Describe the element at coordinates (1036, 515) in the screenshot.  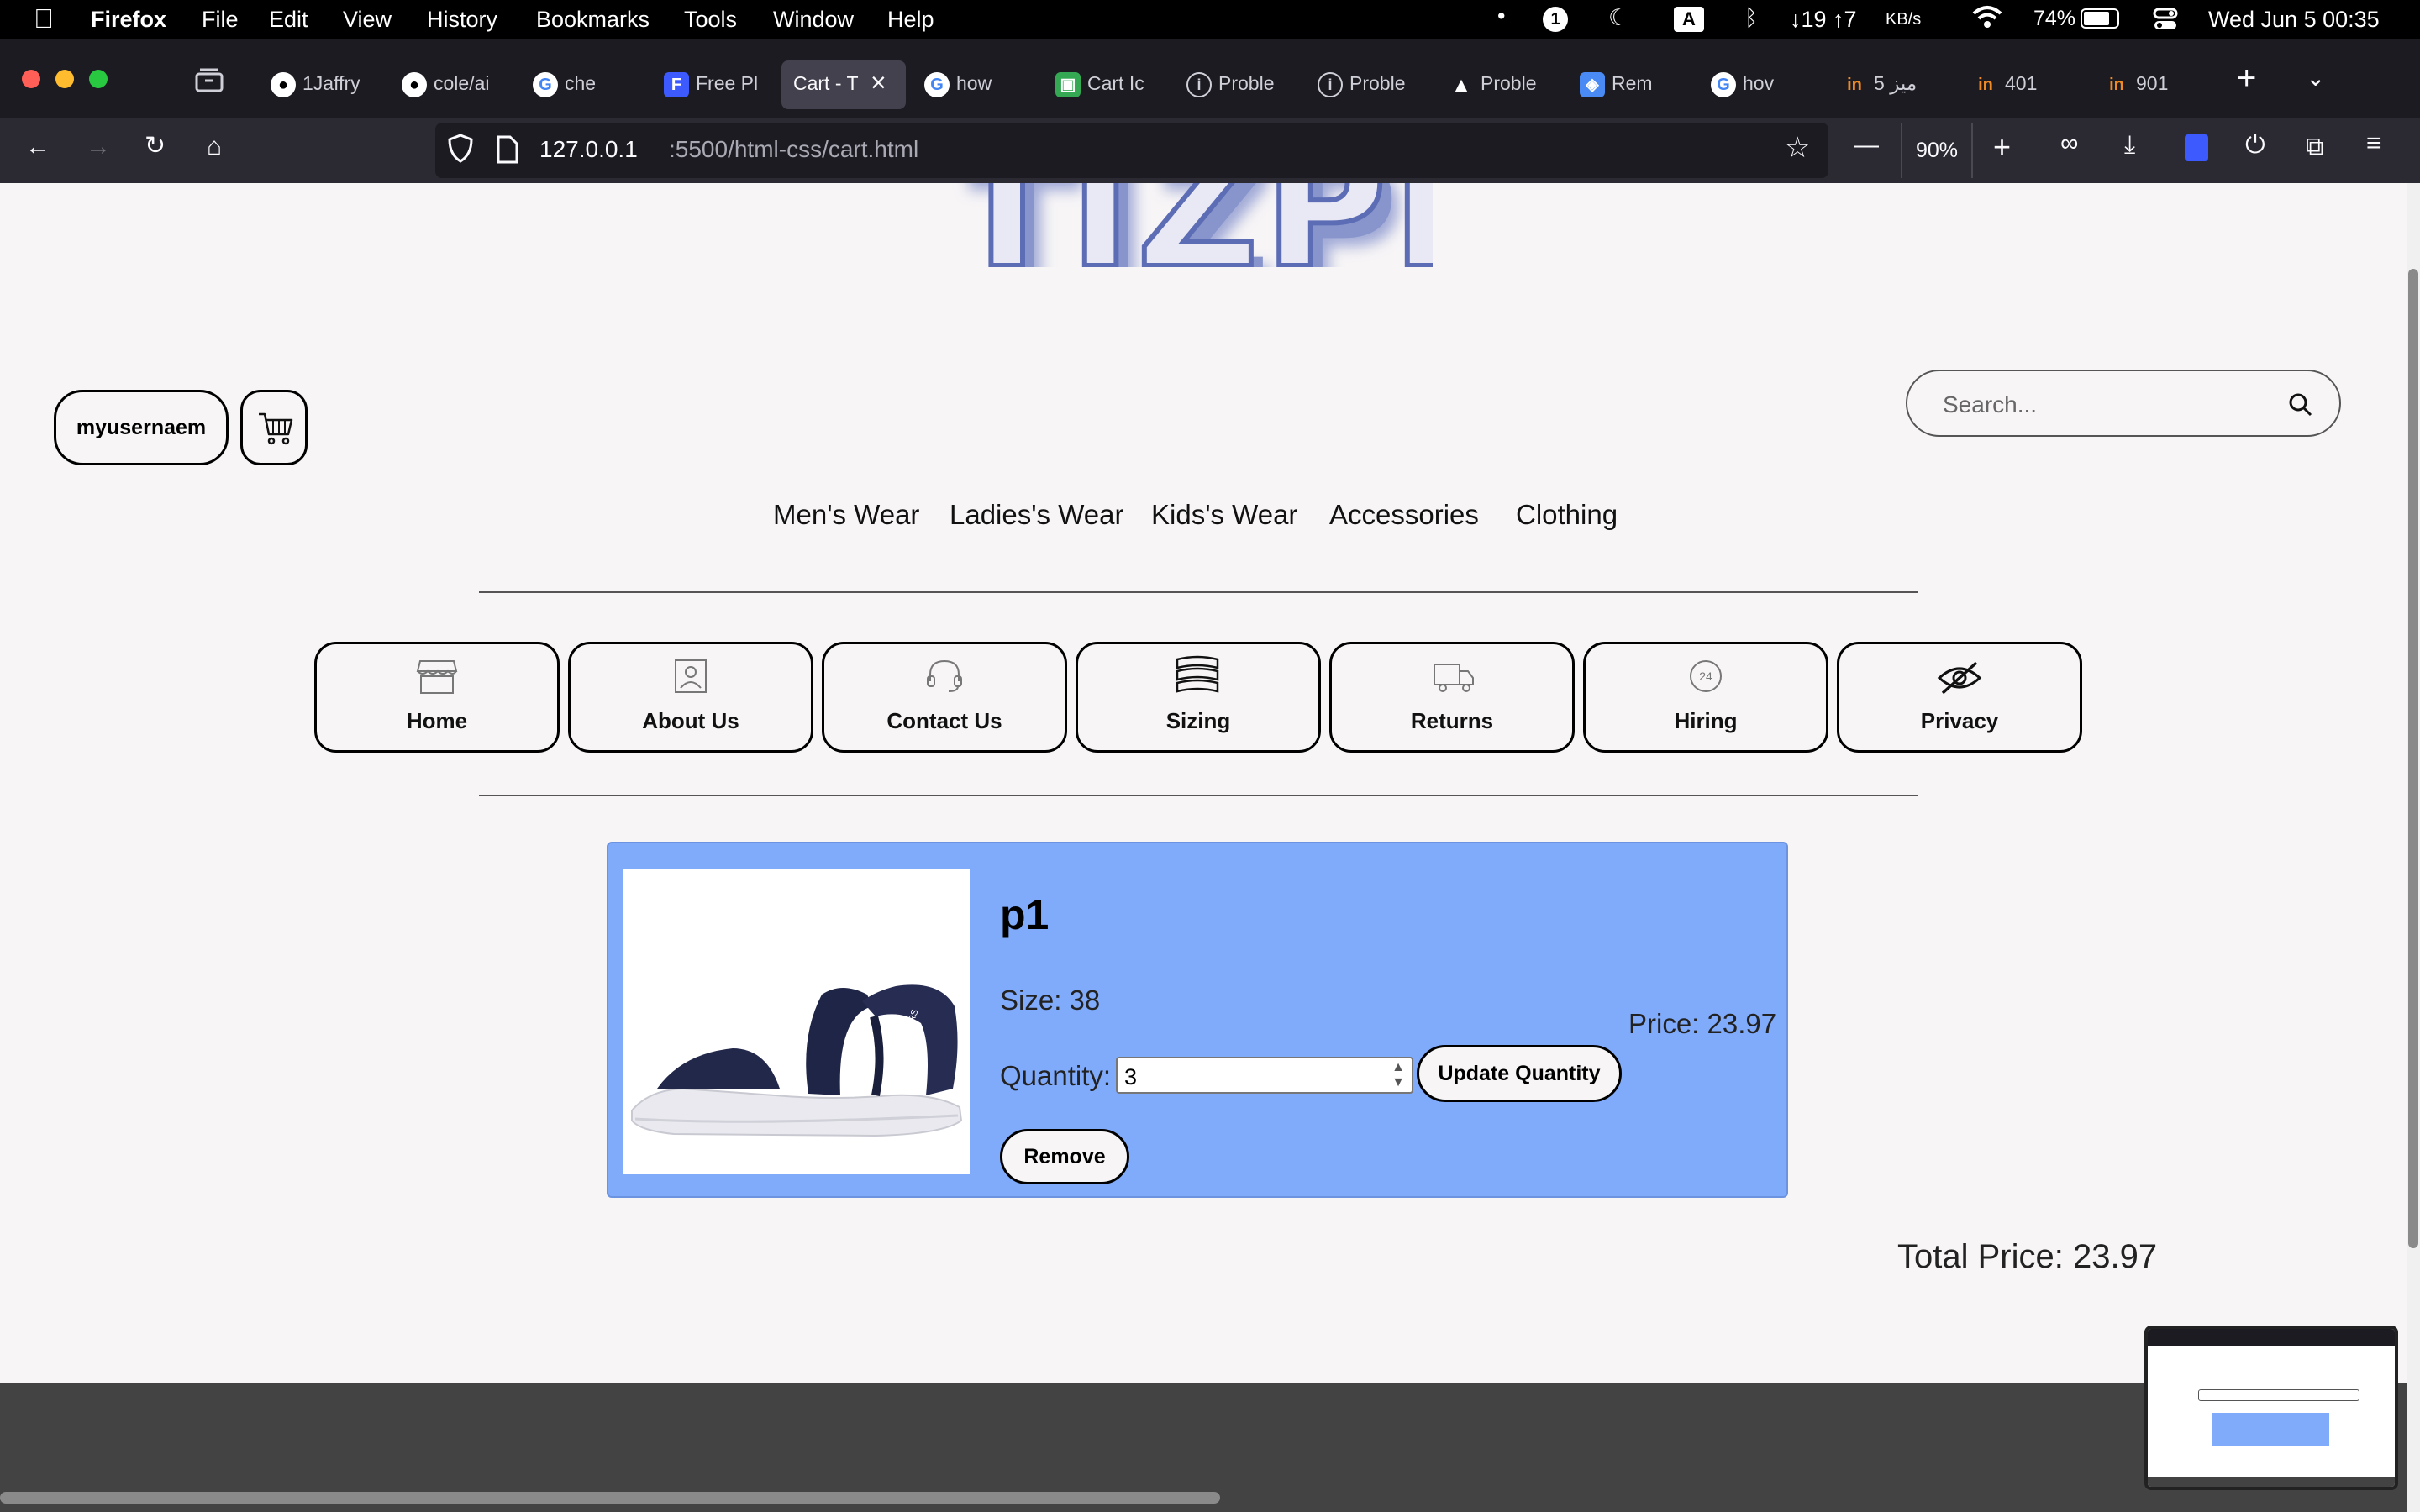
I see `category-ladies-wear: Ladies's Wear` at that location.